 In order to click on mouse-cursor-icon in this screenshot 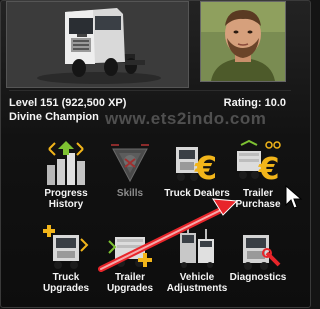, I will do `click(294, 197)`.